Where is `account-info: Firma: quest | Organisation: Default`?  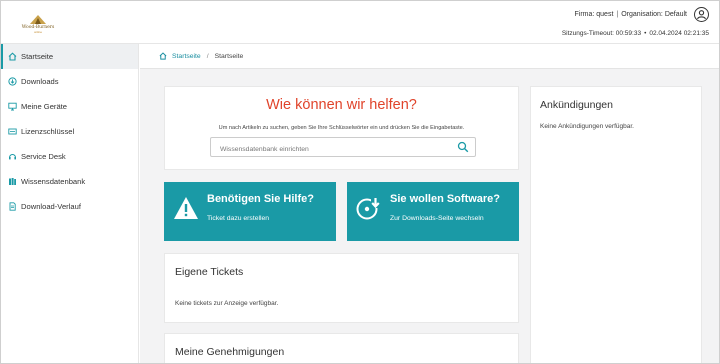 account-info: Firma: quest | Organisation: Default is located at coordinates (631, 14).